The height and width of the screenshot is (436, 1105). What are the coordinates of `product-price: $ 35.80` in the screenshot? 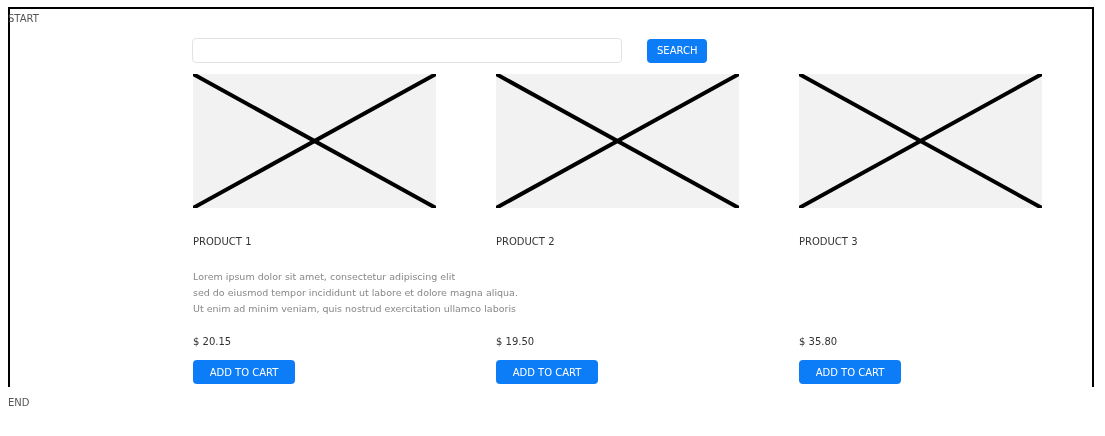 It's located at (818, 342).